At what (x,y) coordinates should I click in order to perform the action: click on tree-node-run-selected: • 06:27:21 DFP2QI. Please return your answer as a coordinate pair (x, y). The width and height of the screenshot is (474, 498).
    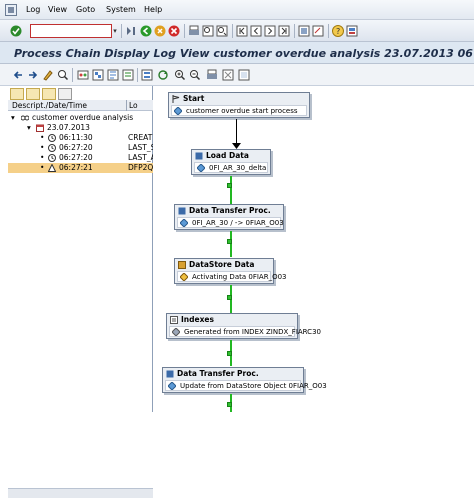
    Looking at the image, I should click on (80, 168).